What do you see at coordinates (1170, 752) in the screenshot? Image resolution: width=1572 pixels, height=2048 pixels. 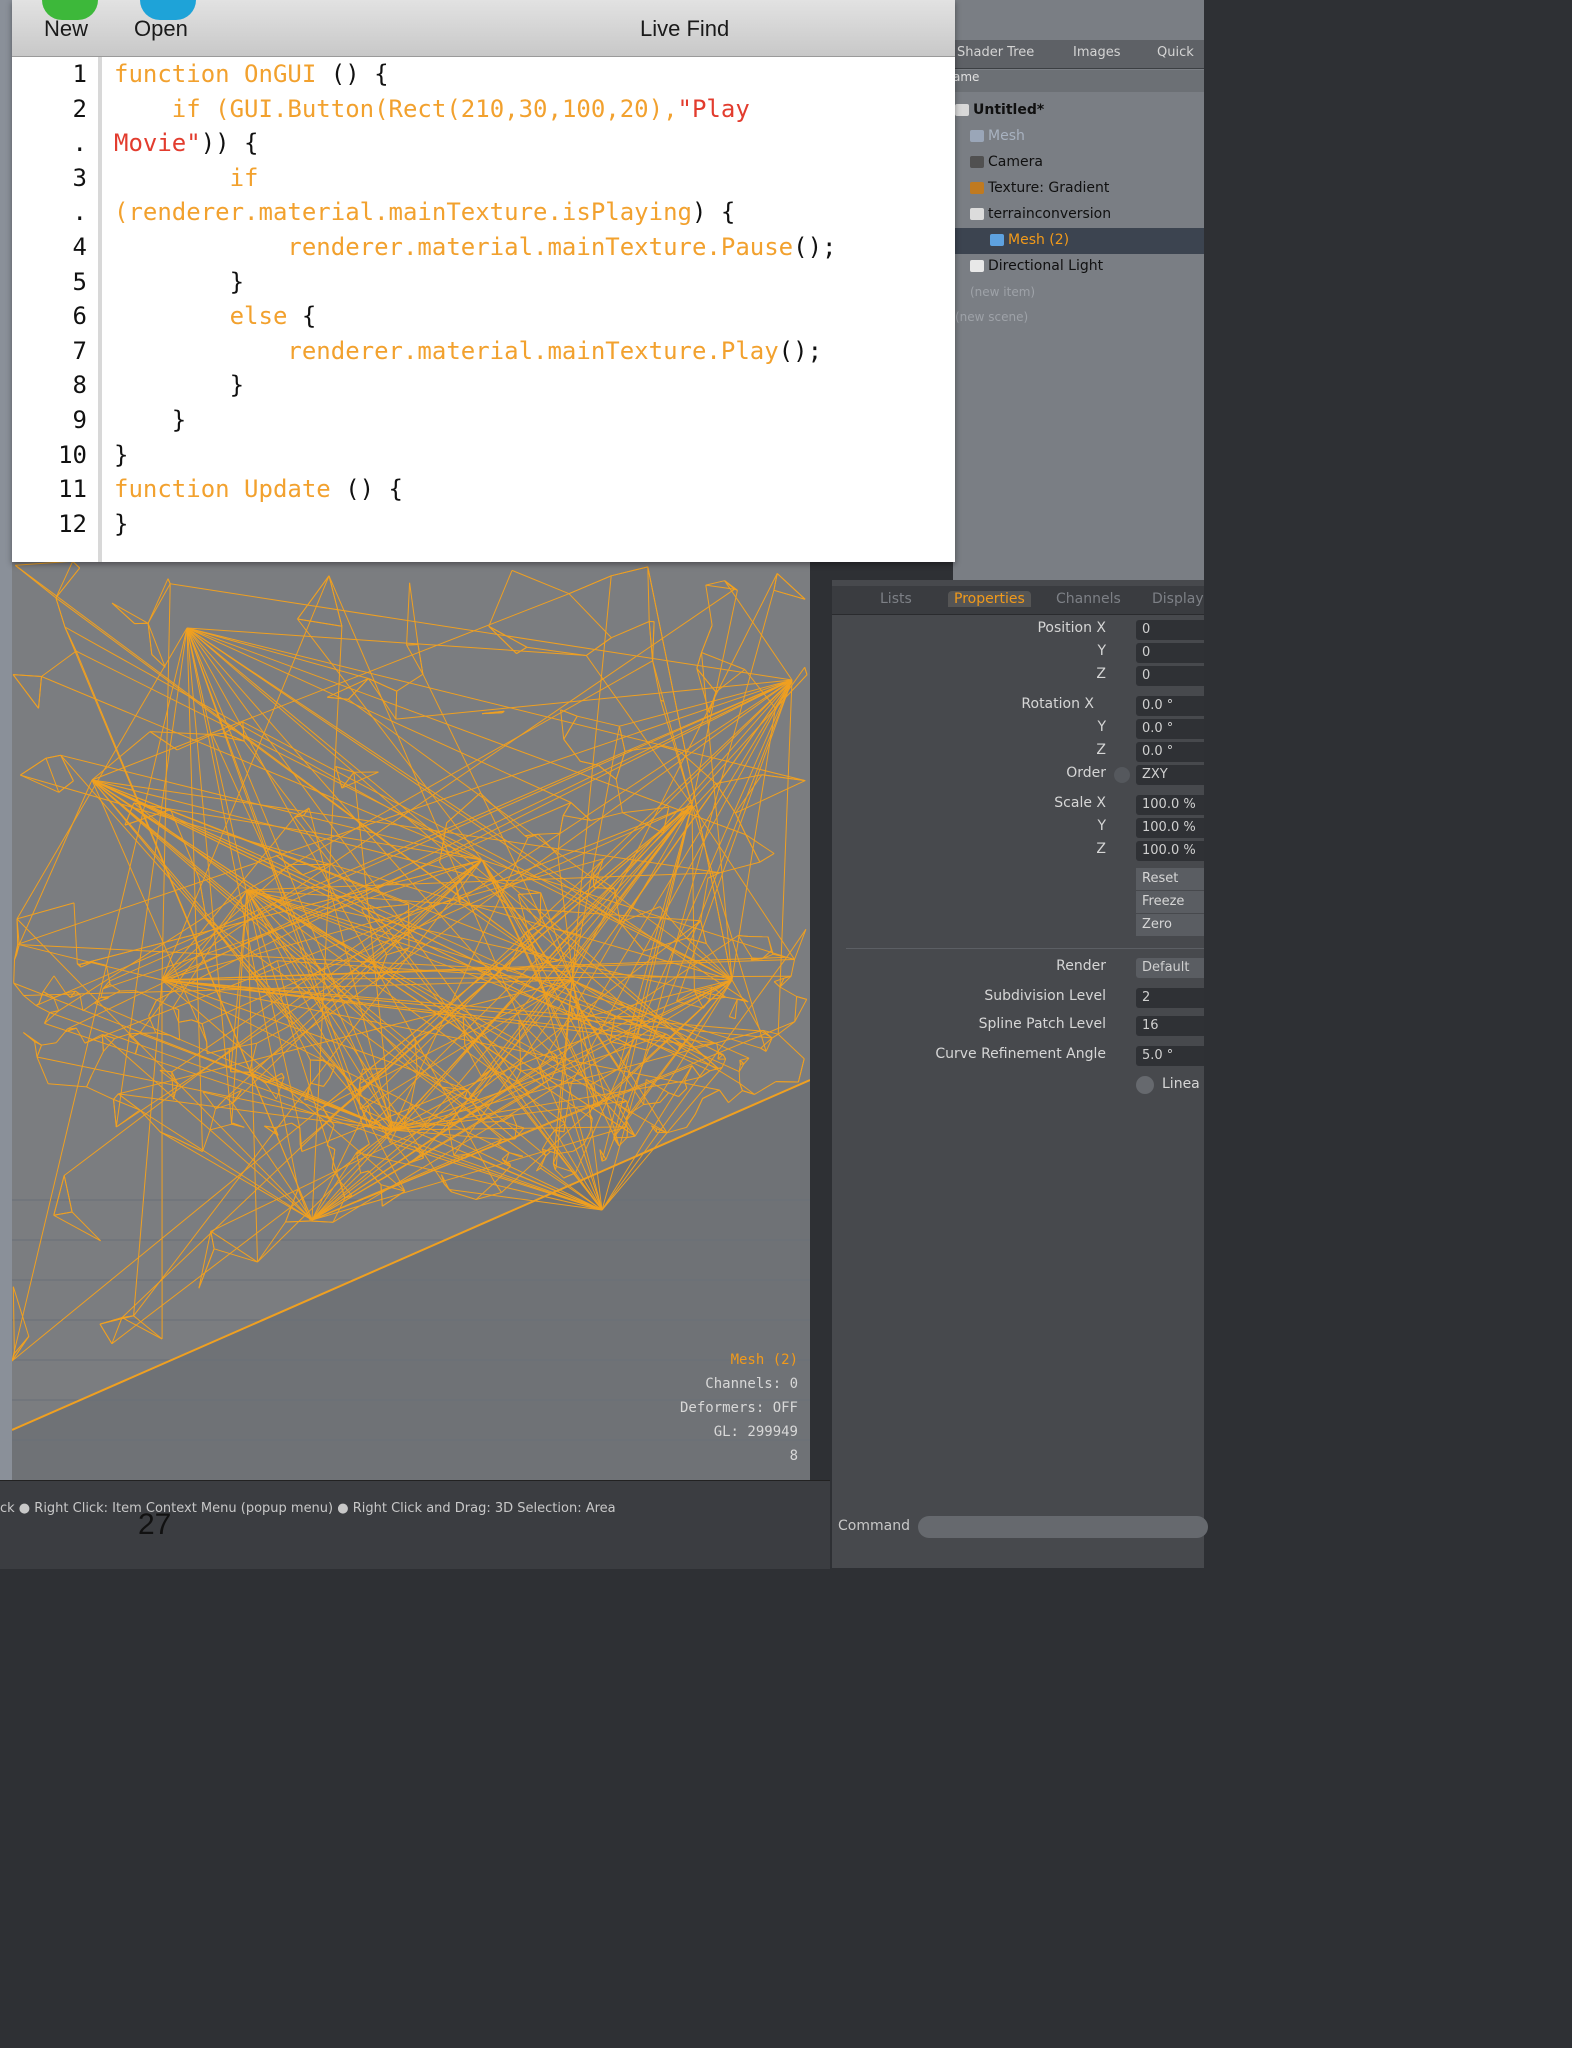 I see `rotation-z-field: 0.0 °` at bounding box center [1170, 752].